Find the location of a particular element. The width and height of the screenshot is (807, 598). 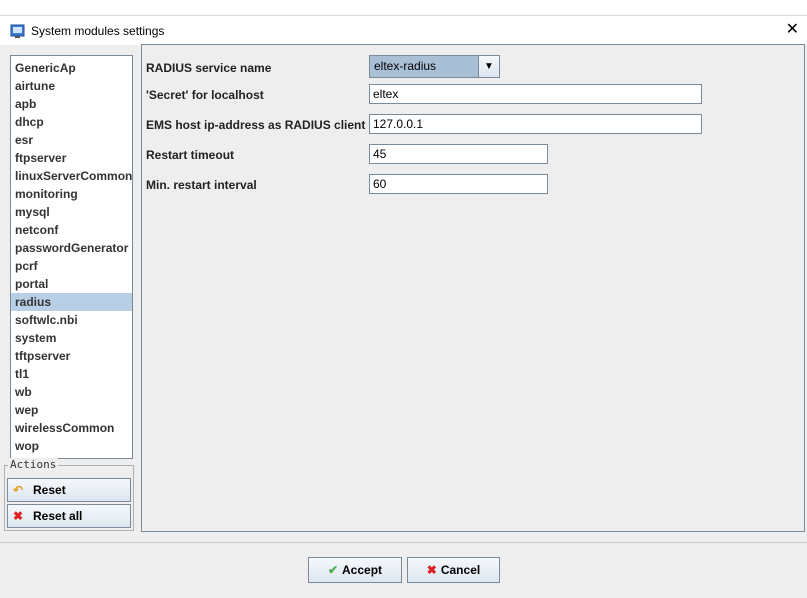

service-name-row: RADIUS service name eltex-radius ▼ is located at coordinates (471, 67).